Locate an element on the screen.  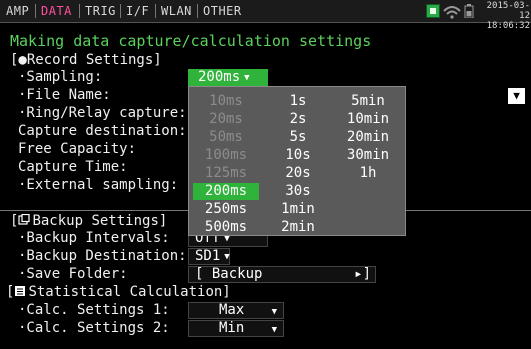
save-folder-field: [ Backup ▸] is located at coordinates (282, 274).